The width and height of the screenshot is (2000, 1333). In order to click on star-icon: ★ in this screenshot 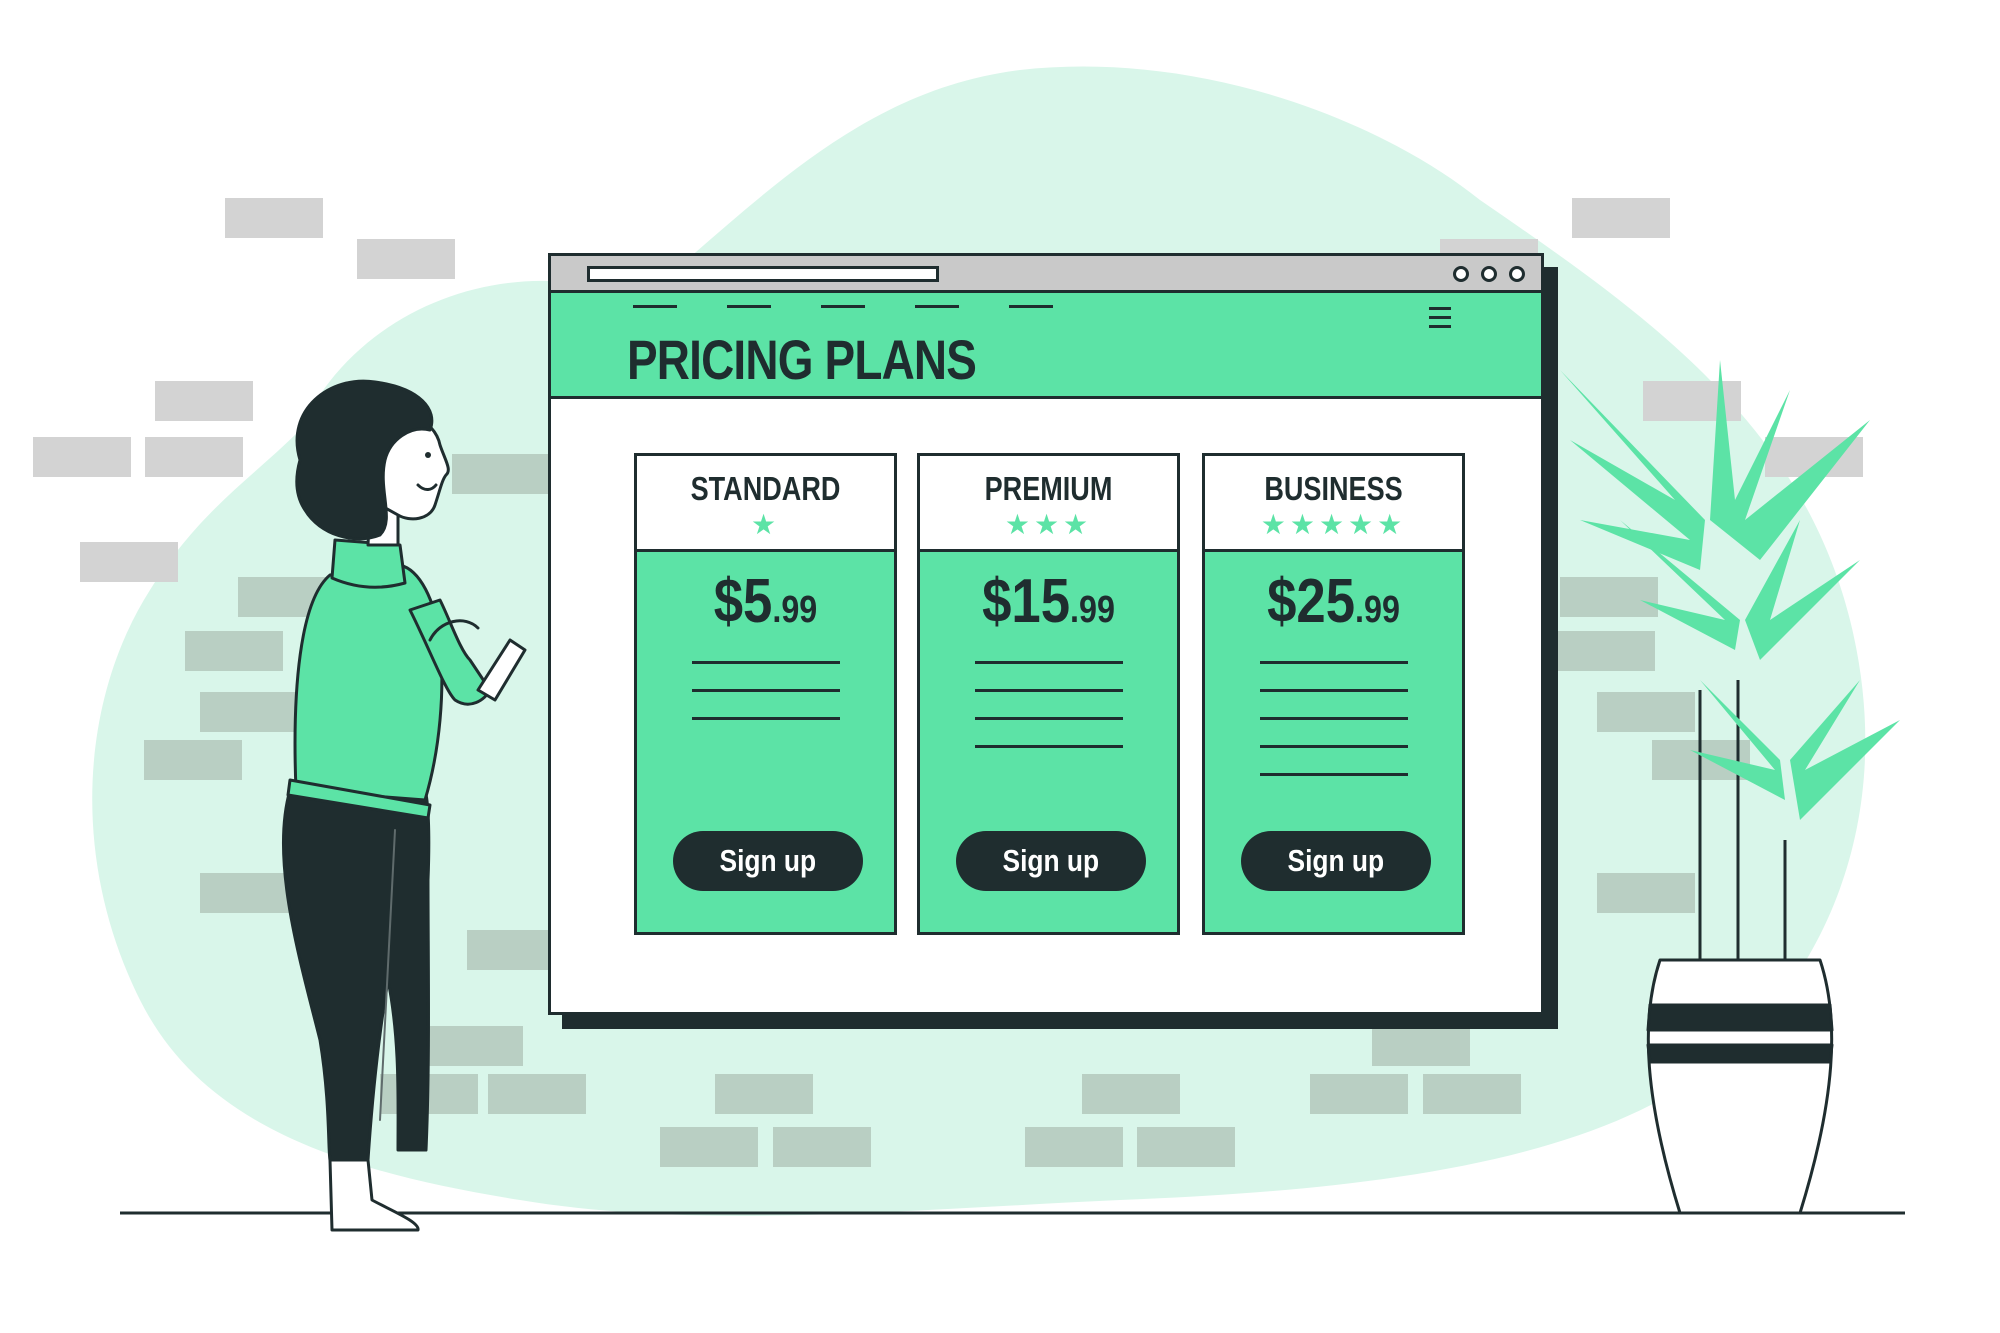, I will do `click(765, 524)`.